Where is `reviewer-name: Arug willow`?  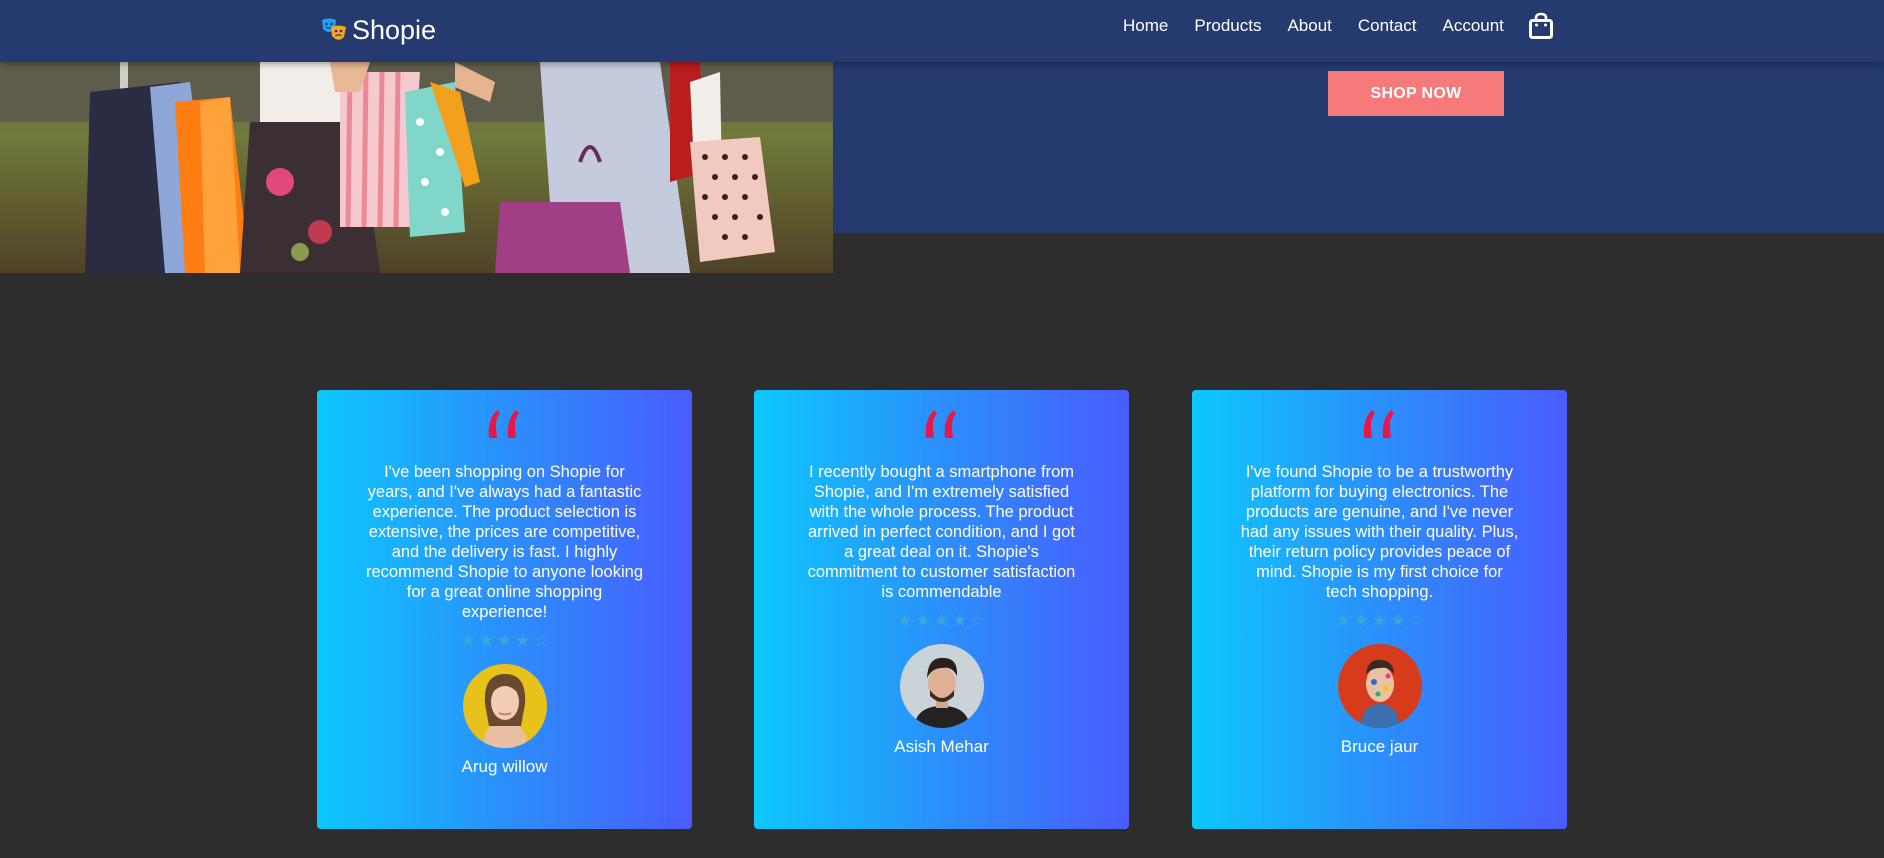
reviewer-name: Arug willow is located at coordinates (504, 766).